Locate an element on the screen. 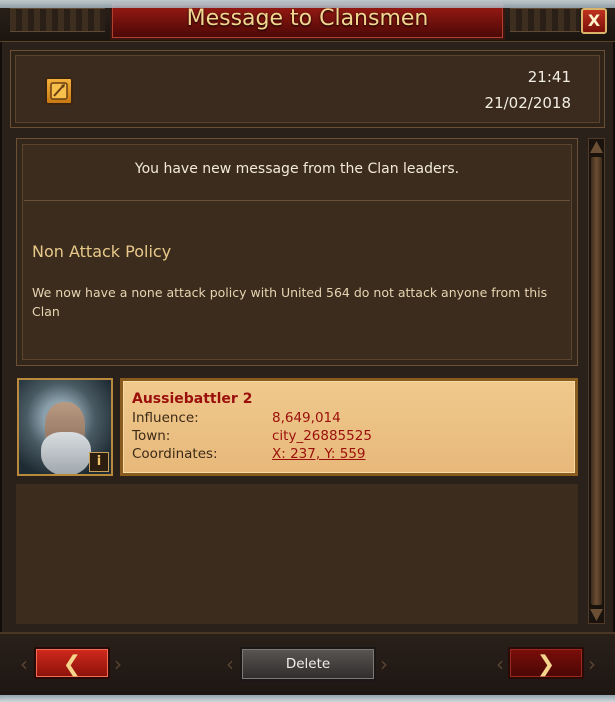 The height and width of the screenshot is (702, 615). influence-value: 8,649,014 is located at coordinates (306, 418).